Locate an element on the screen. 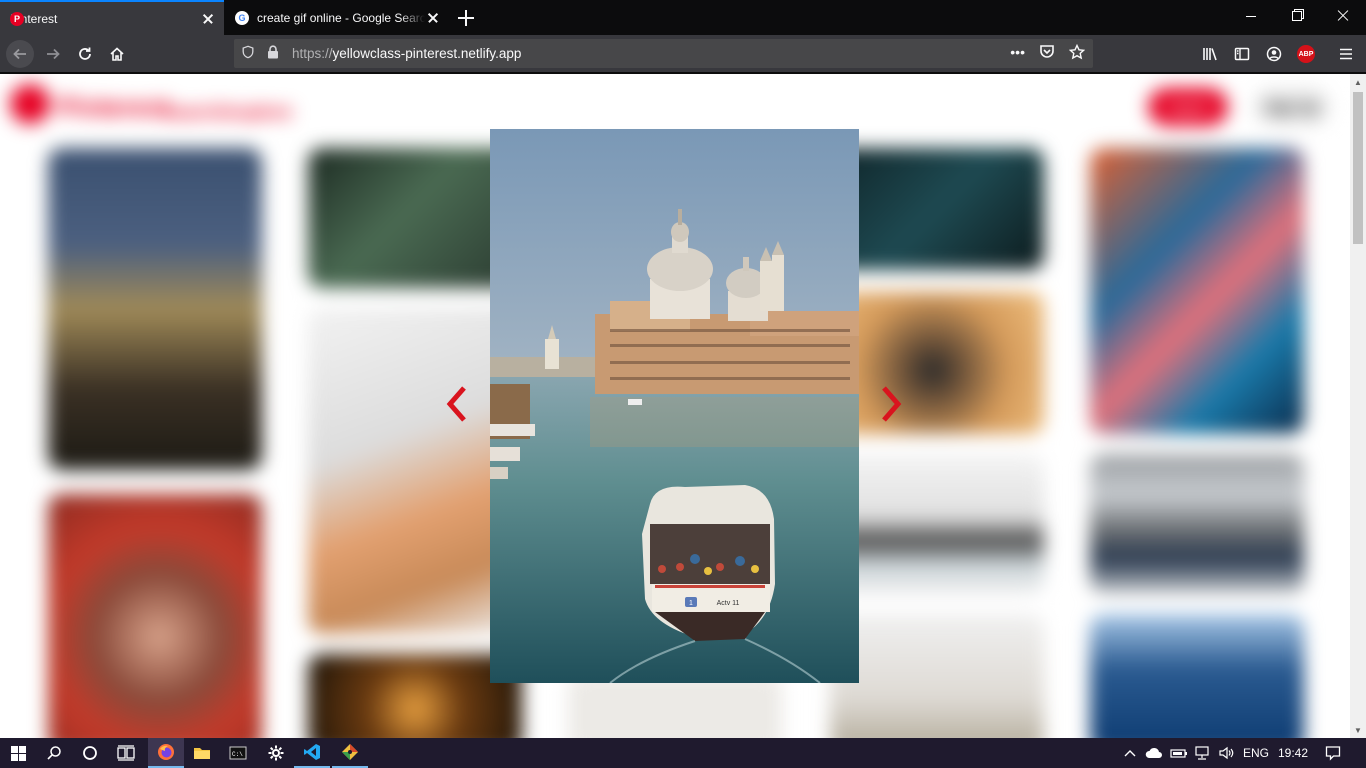  clock: 19:42 is located at coordinates (1293, 753).